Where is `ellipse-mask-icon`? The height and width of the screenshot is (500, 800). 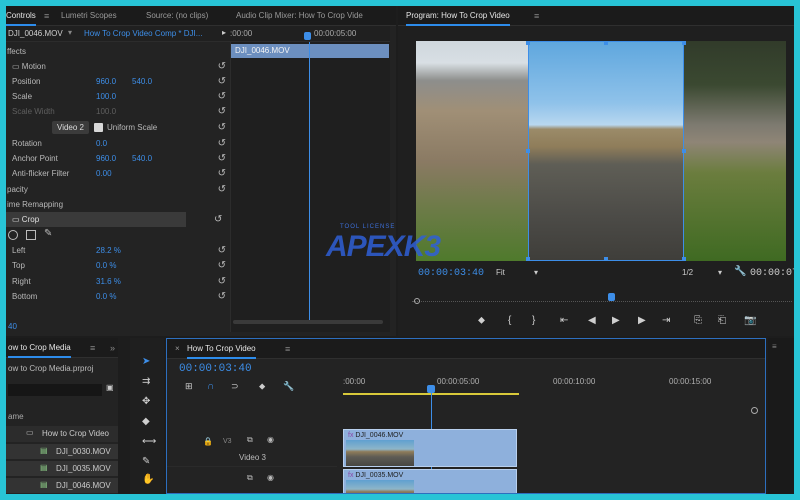
ellipse-mask-icon is located at coordinates (13, 235).